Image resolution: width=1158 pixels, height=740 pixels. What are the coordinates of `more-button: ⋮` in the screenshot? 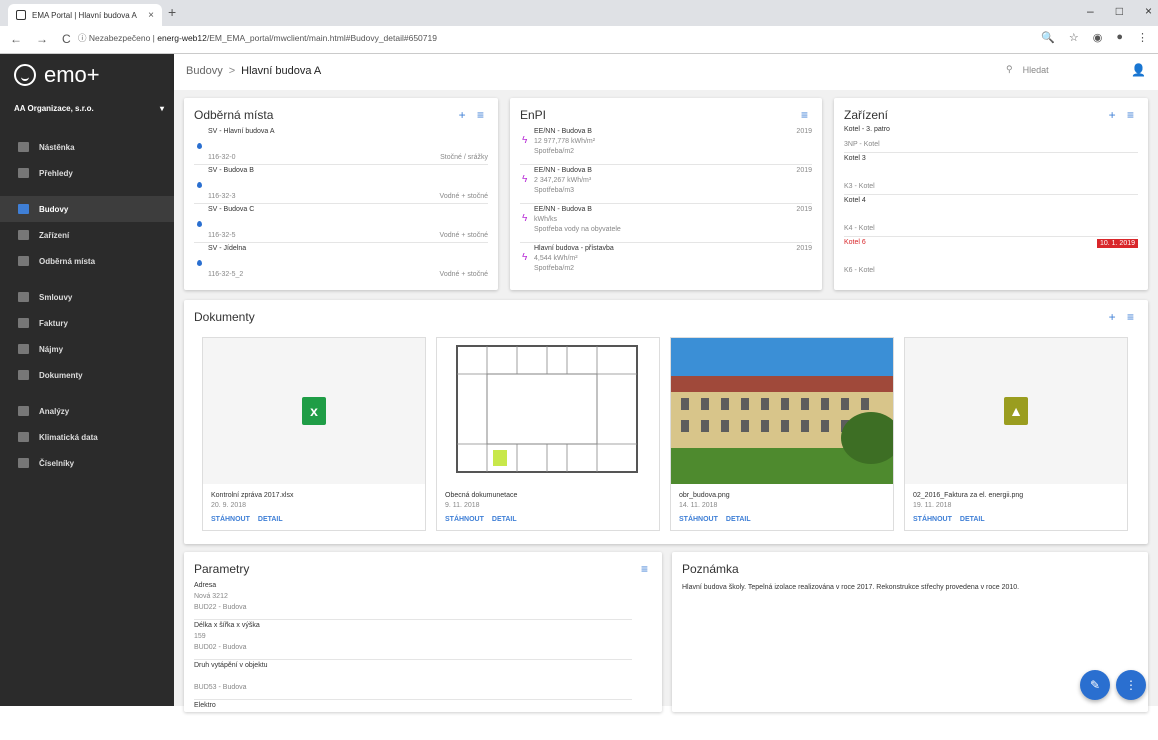 It's located at (1131, 685).